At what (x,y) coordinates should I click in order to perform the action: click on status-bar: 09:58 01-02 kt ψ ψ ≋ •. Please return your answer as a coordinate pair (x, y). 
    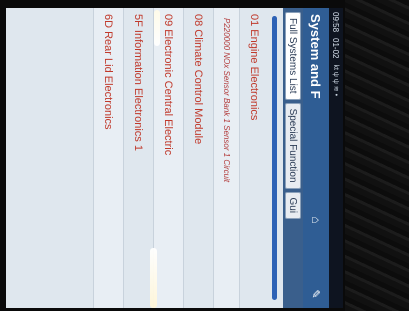
    Looking at the image, I should click on (336, 158).